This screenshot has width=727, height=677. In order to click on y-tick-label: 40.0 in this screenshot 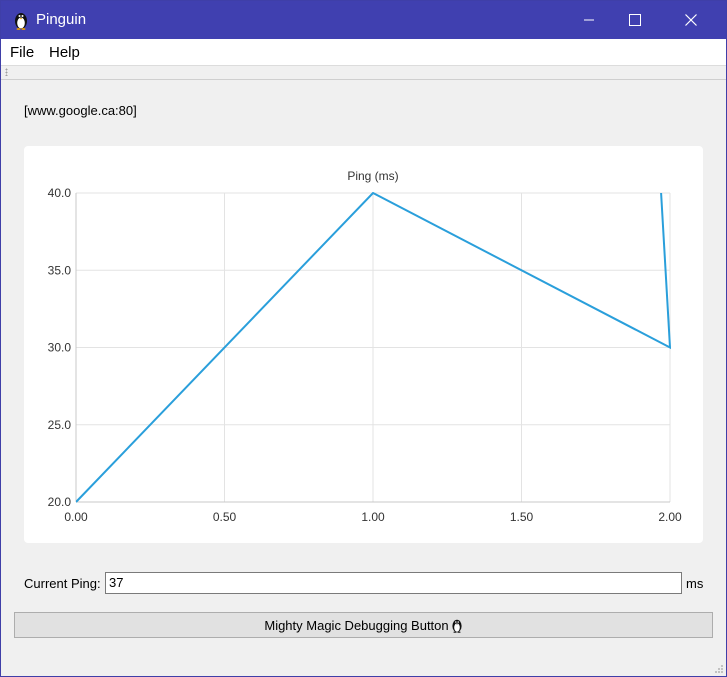, I will do `click(60, 193)`.